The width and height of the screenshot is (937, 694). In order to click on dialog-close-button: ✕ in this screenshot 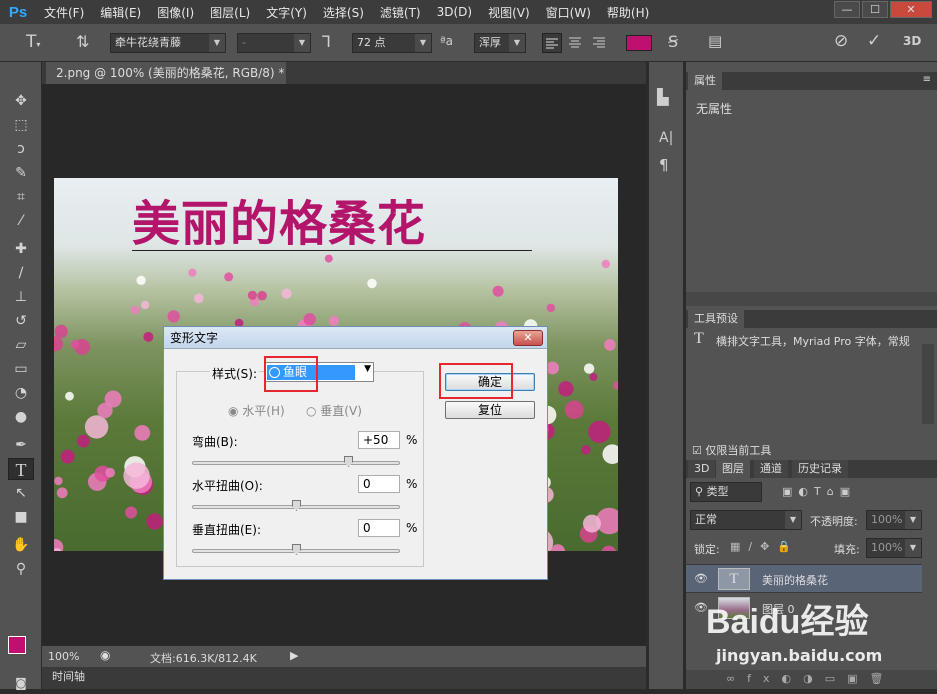, I will do `click(528, 338)`.